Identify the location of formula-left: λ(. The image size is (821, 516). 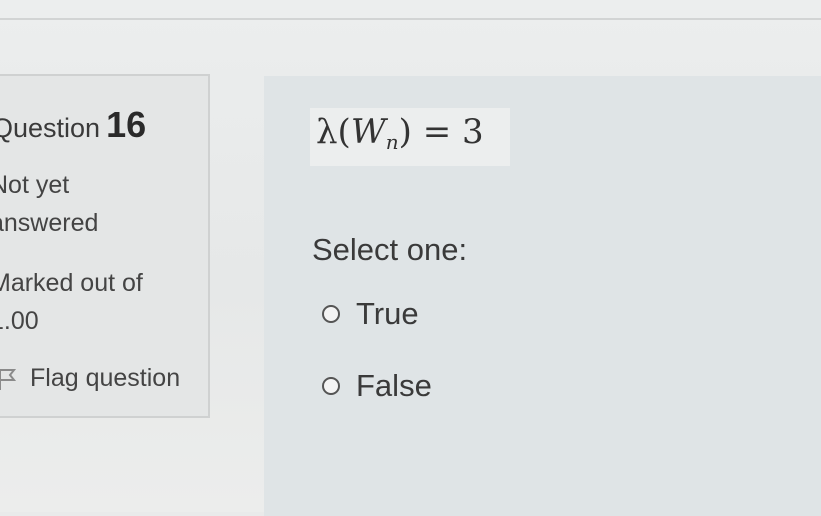
(333, 132).